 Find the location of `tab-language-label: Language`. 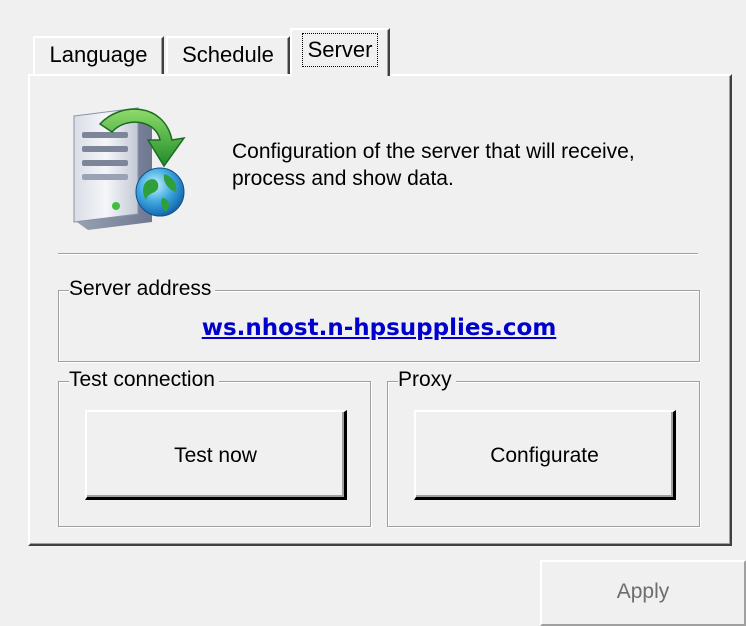

tab-language-label: Language is located at coordinates (98, 54).